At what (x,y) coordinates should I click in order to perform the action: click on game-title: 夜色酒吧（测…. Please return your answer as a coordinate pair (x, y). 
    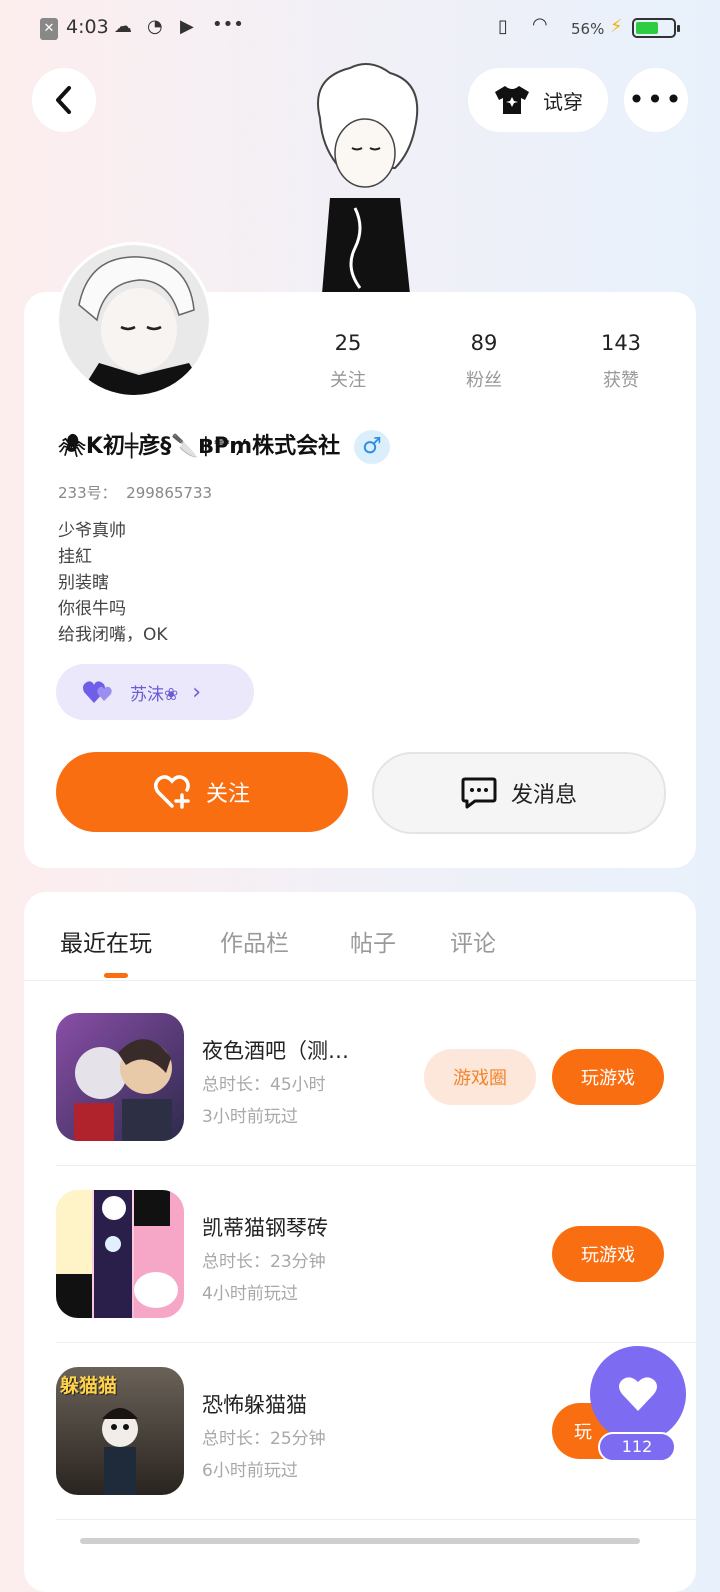
    Looking at the image, I should click on (275, 1051).